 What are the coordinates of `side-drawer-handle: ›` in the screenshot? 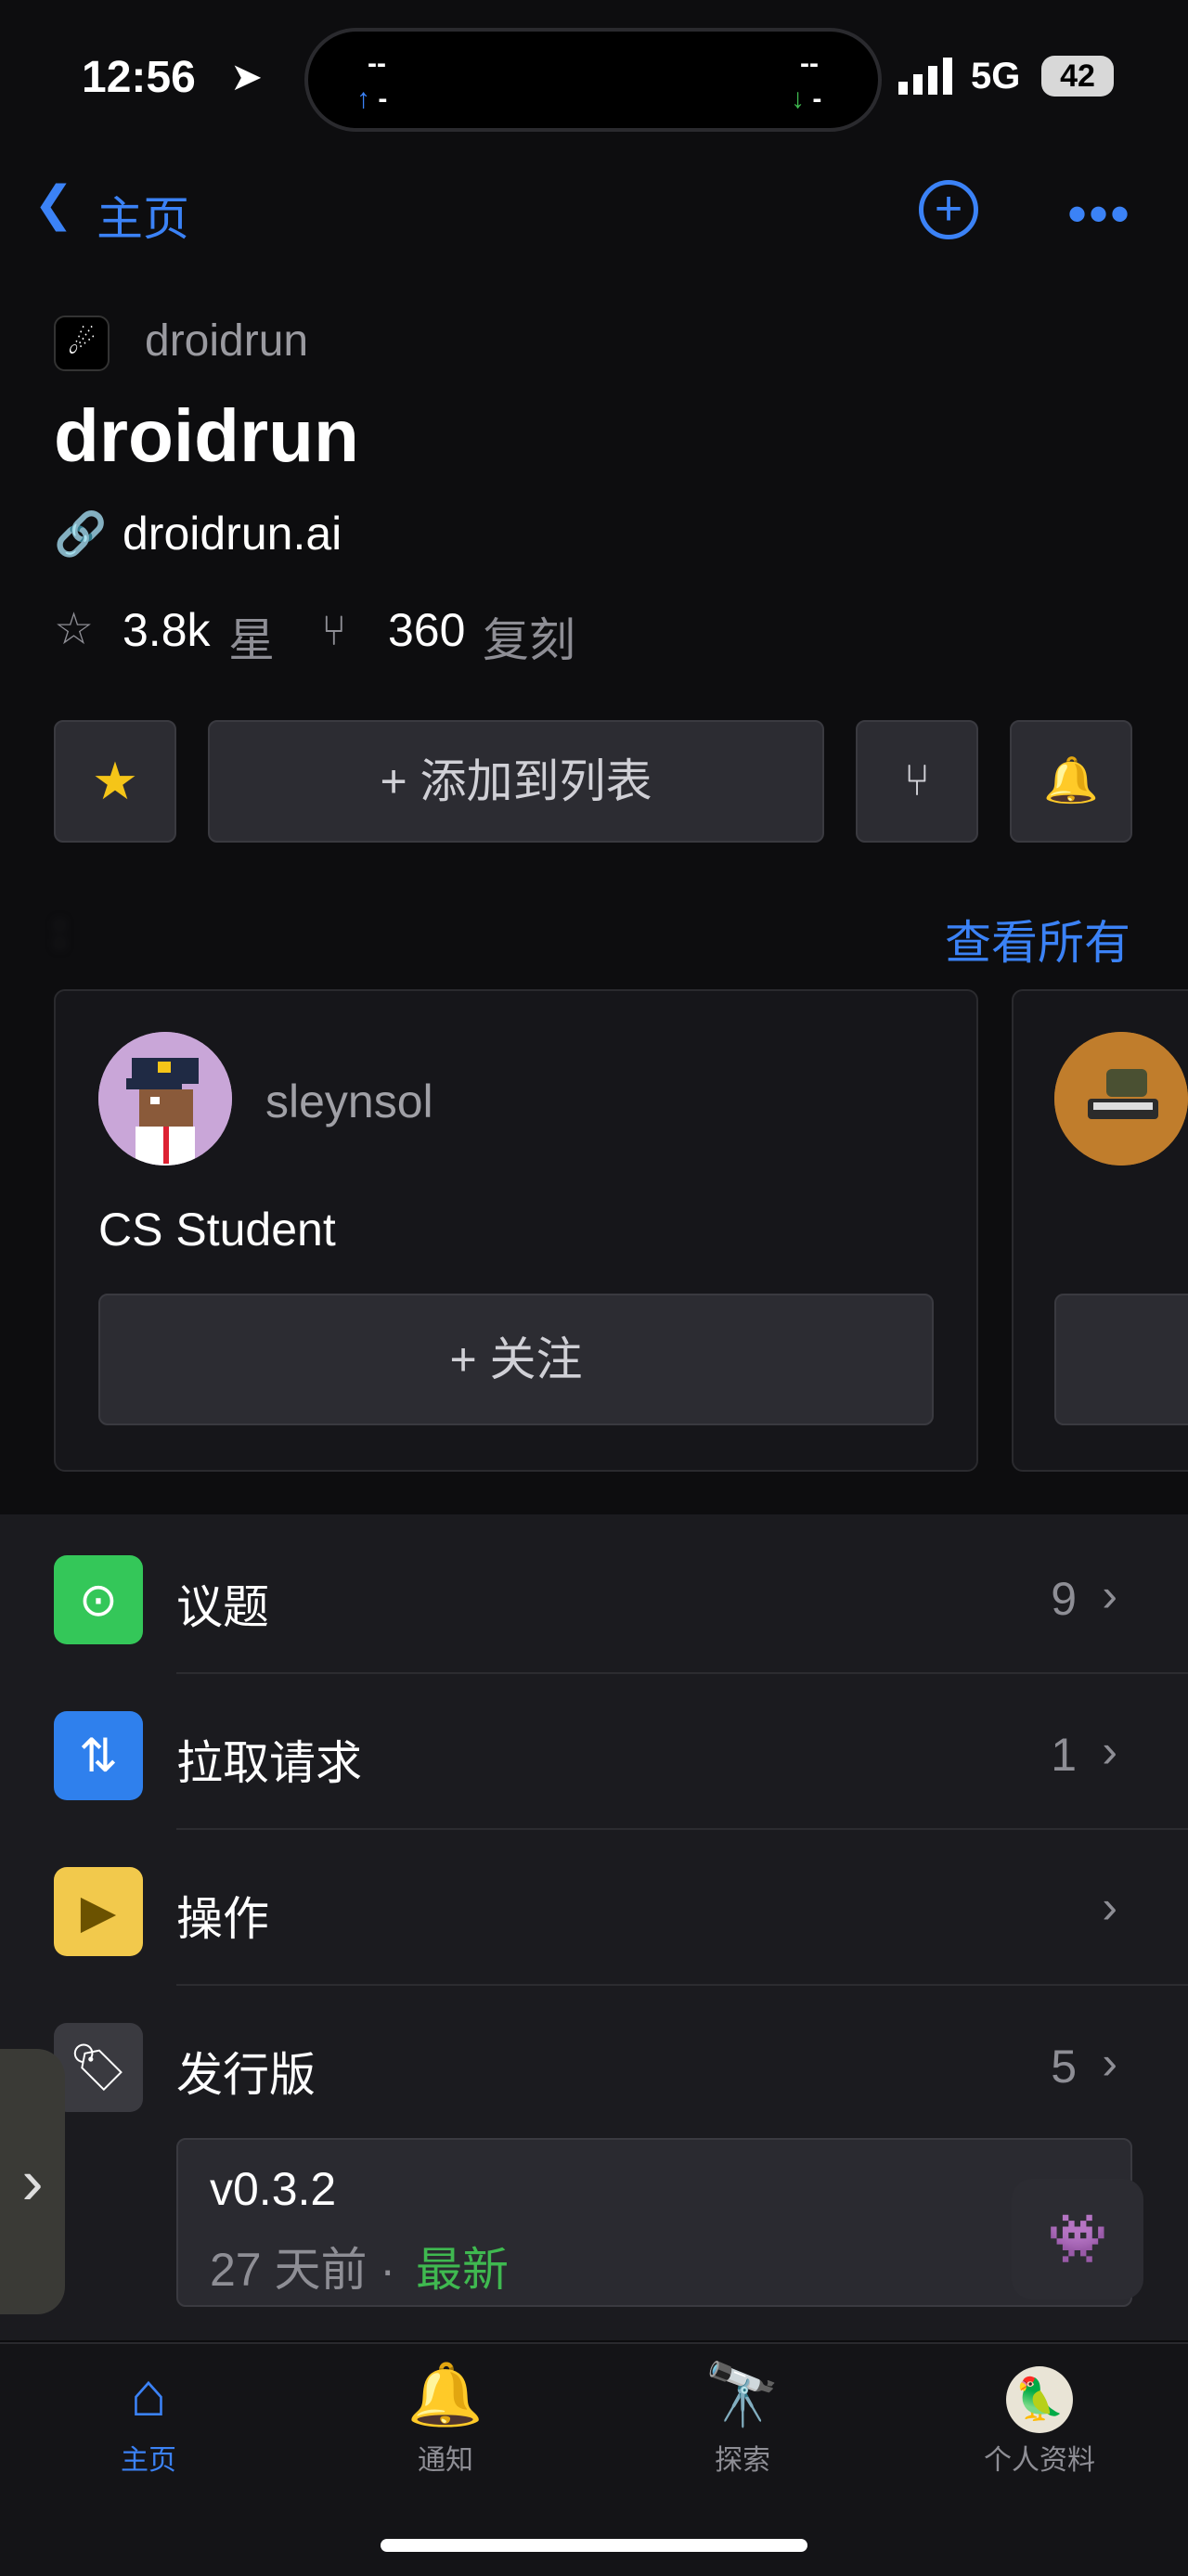 It's located at (32, 2181).